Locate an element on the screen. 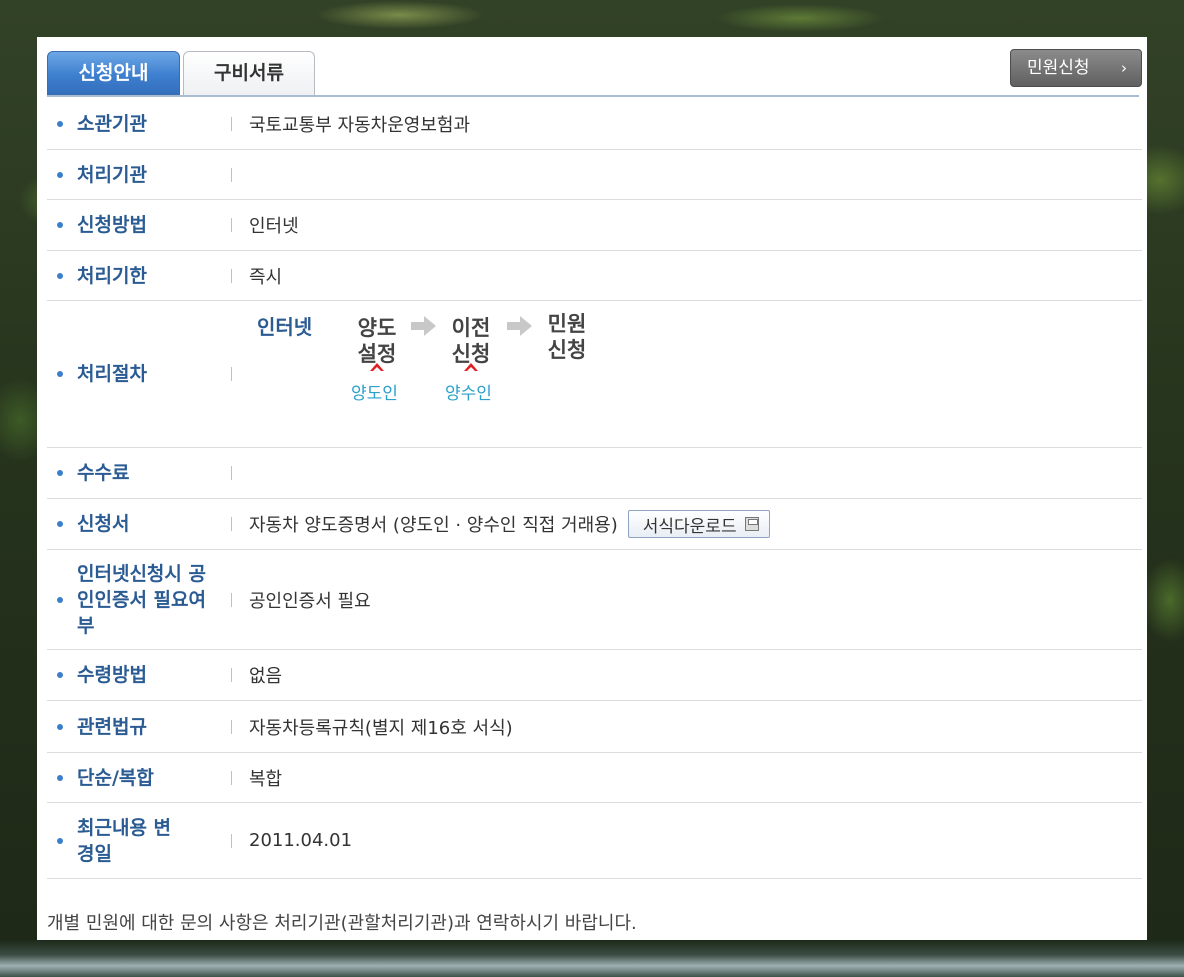 The height and width of the screenshot is (977, 1184). row-label: 신청서 is located at coordinates (103, 524).